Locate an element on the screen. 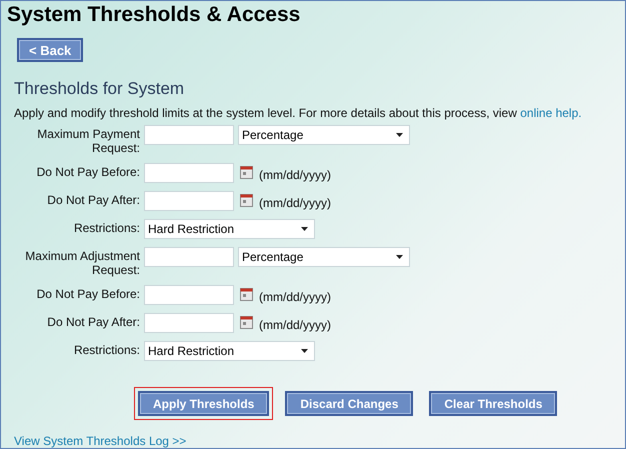  field-label: Maximum Adjustment Request: is located at coordinates (82, 262).